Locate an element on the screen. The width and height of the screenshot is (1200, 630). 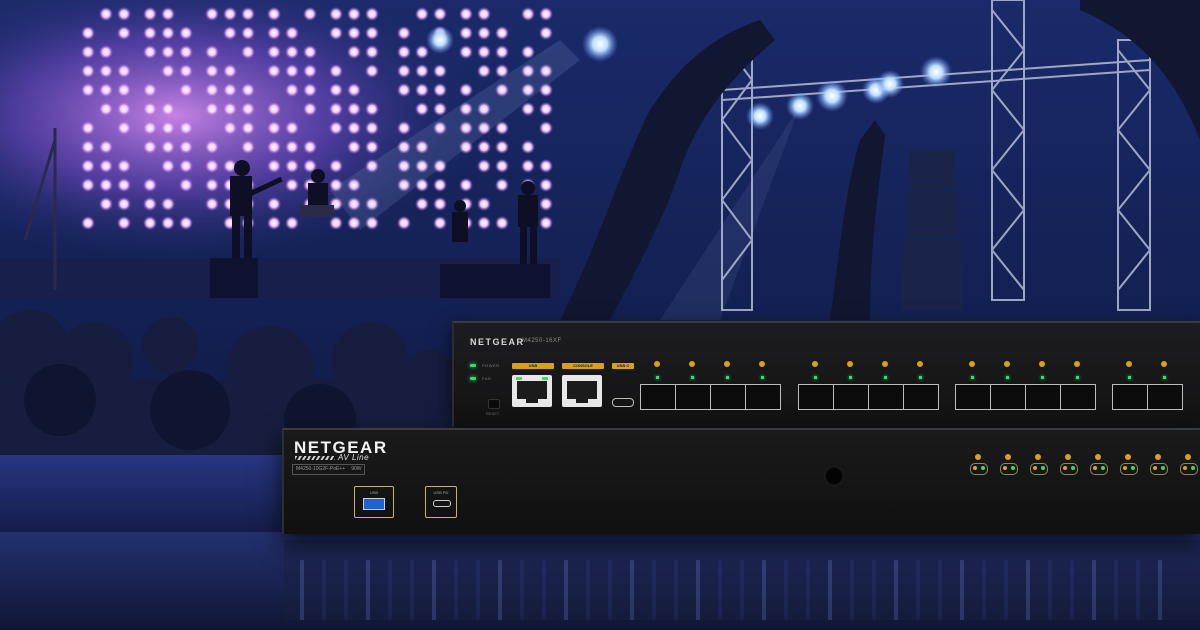
speaker-stack is located at coordinates (932, 230).